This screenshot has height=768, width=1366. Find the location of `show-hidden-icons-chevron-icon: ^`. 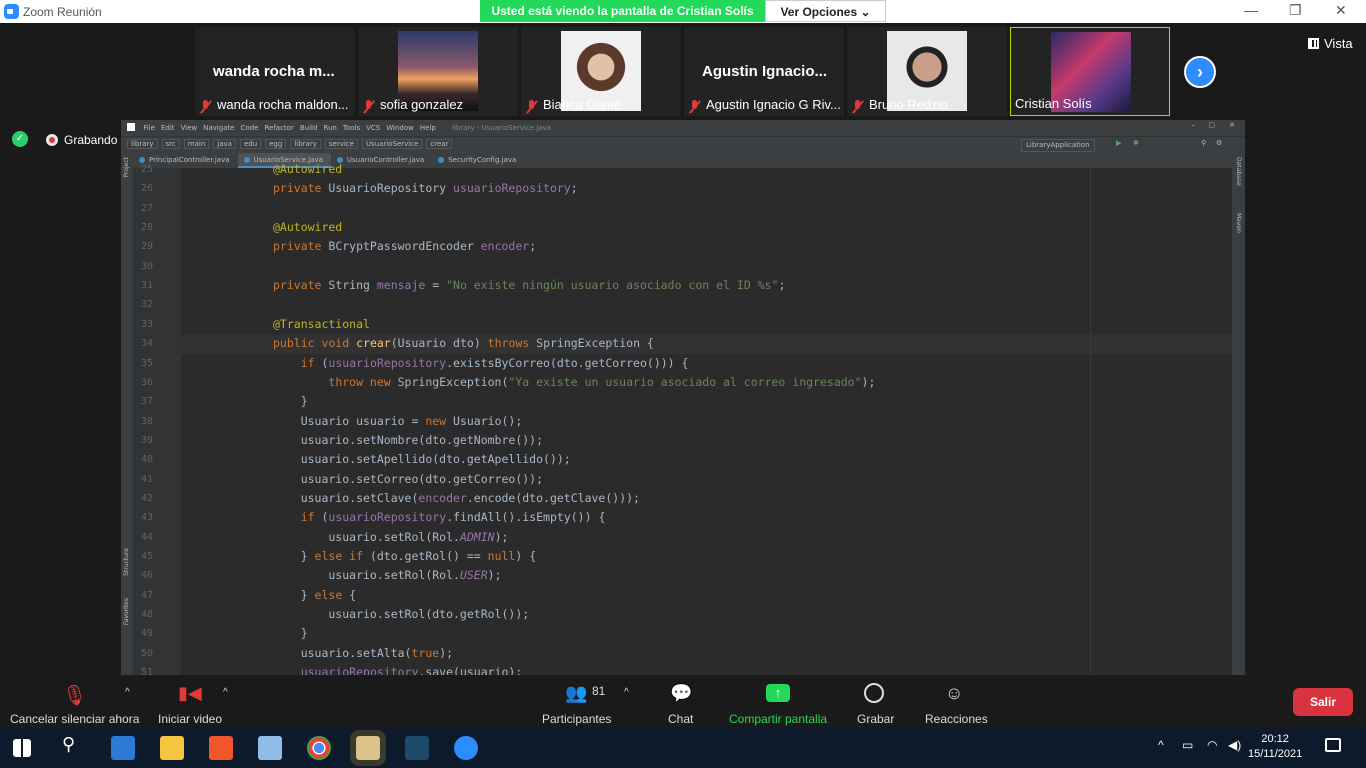

show-hidden-icons-chevron-icon: ^ is located at coordinates (1161, 745).